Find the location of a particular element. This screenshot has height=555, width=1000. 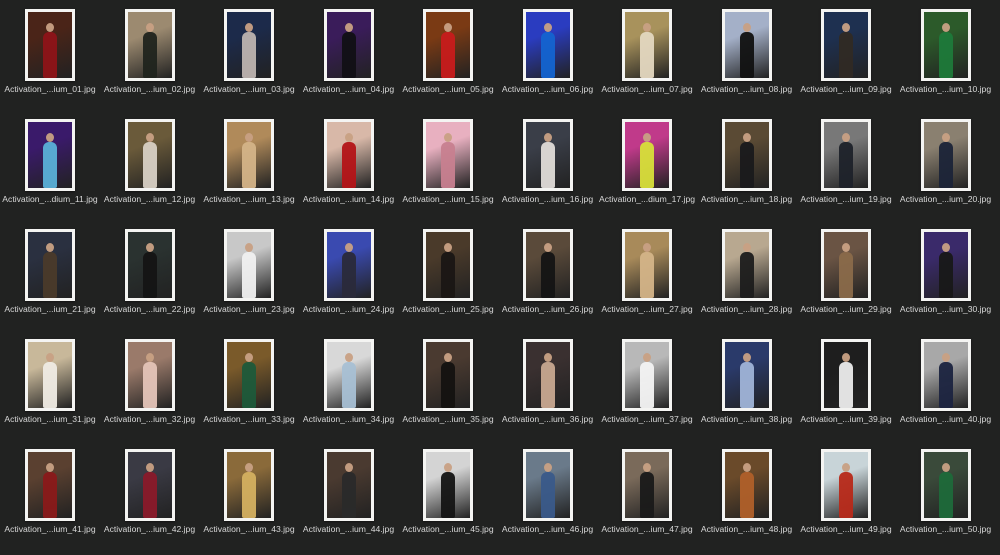

file-item: Activation_...ium_27.jpg is located at coordinates (647, 276).